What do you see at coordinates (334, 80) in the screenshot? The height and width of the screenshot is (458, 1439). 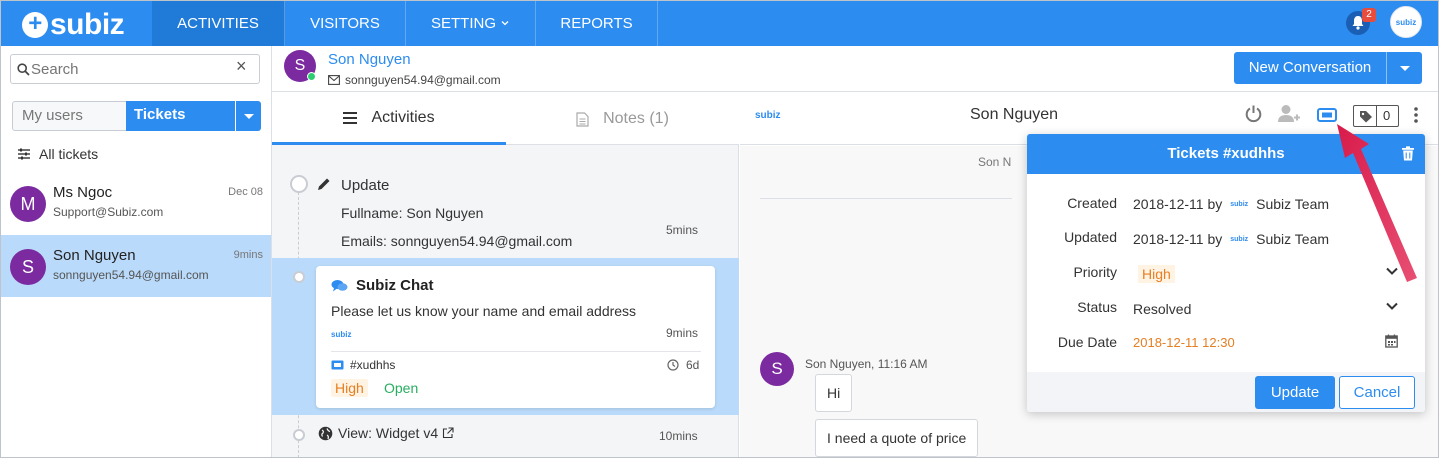 I see `envelope-icon` at bounding box center [334, 80].